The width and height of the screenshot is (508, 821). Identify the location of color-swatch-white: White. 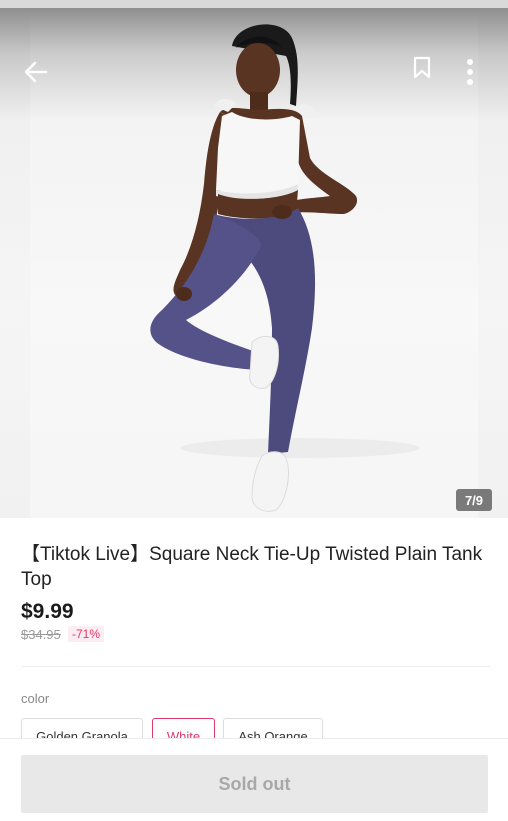
(183, 728).